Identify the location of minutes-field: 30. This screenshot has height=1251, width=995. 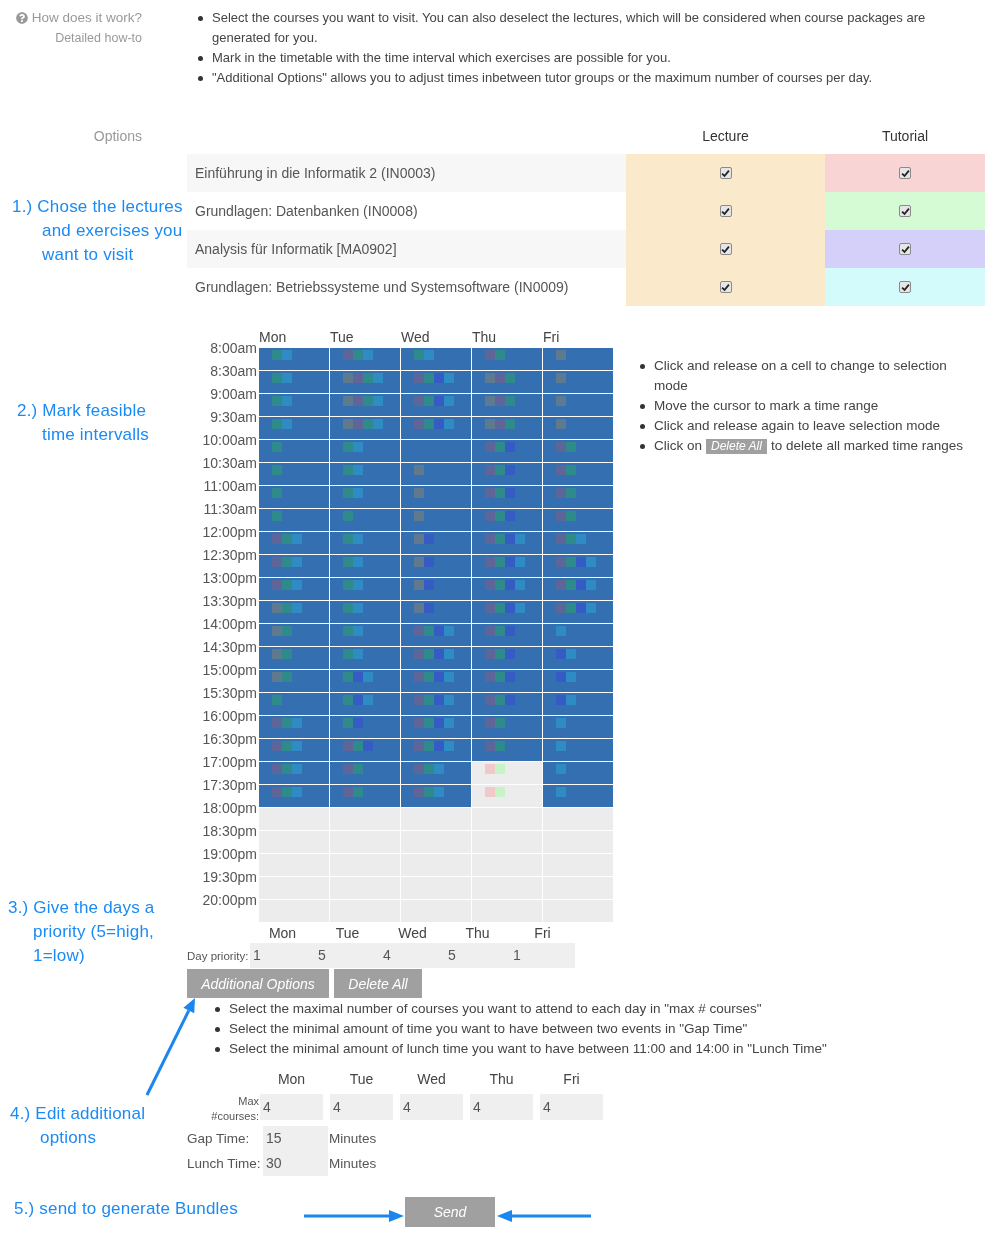
(295, 1163).